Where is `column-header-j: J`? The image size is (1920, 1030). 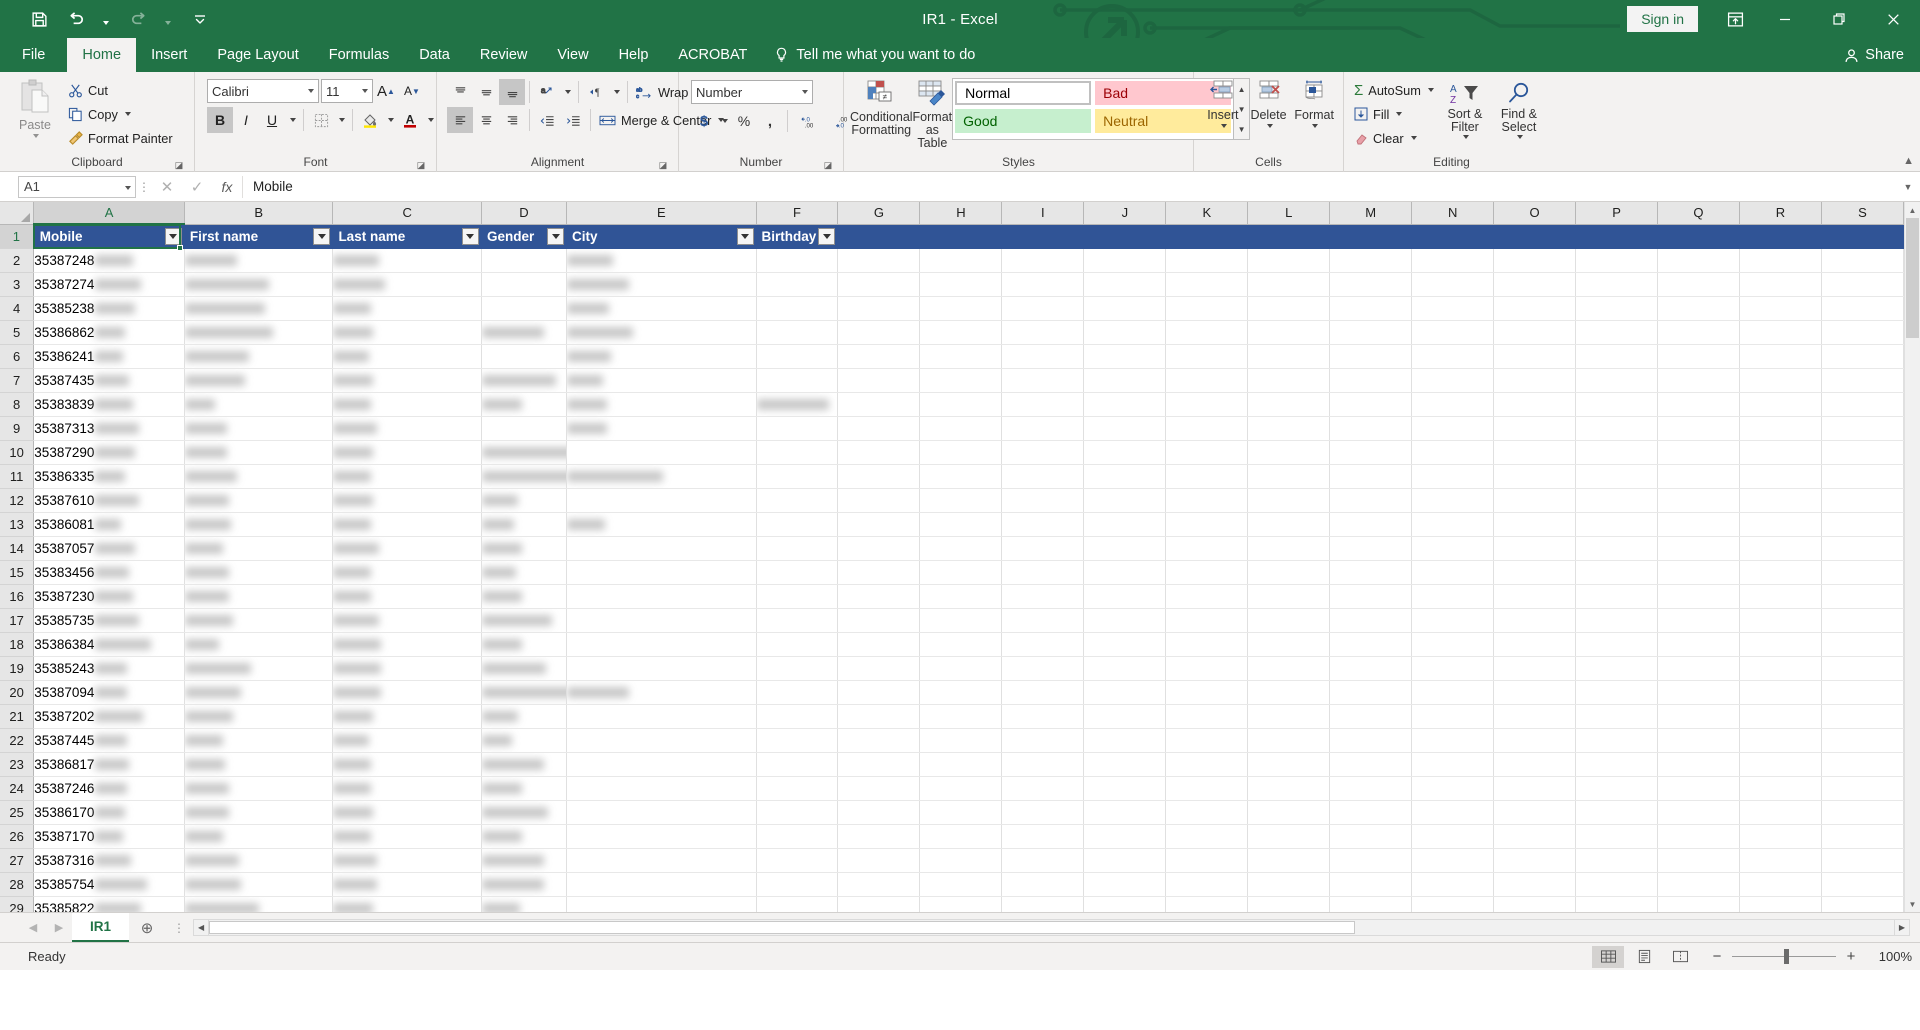
column-header-j: J is located at coordinates (1125, 213).